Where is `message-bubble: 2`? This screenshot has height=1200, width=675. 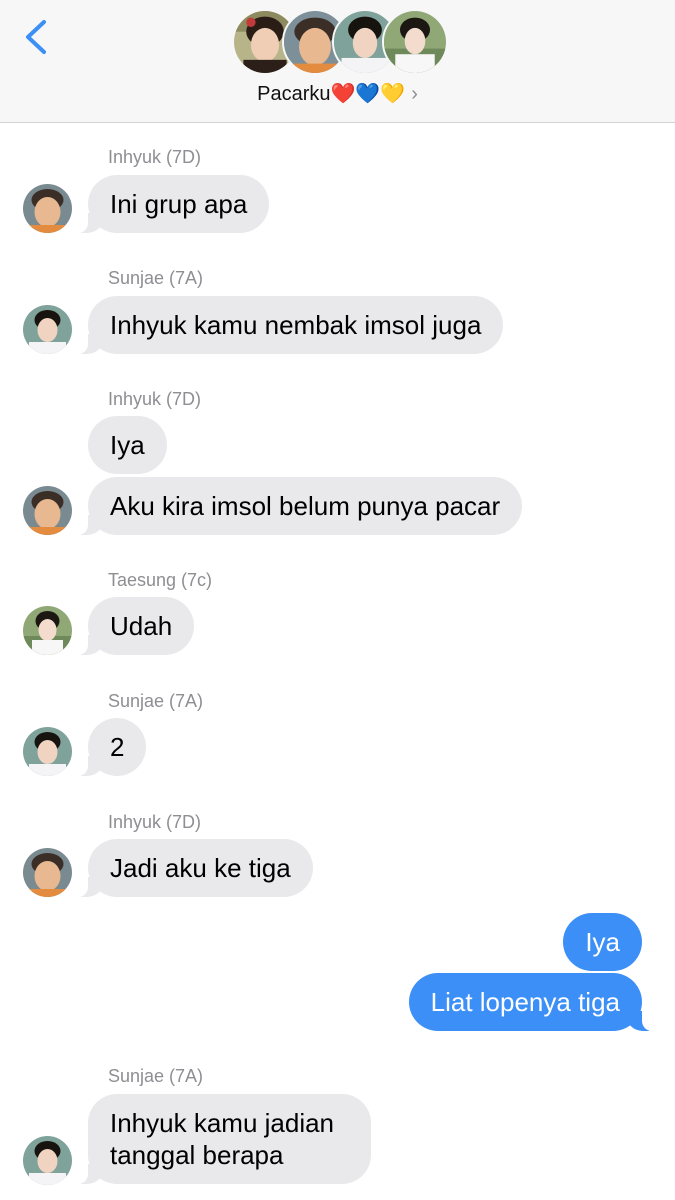
message-bubble: 2 is located at coordinates (111, 747).